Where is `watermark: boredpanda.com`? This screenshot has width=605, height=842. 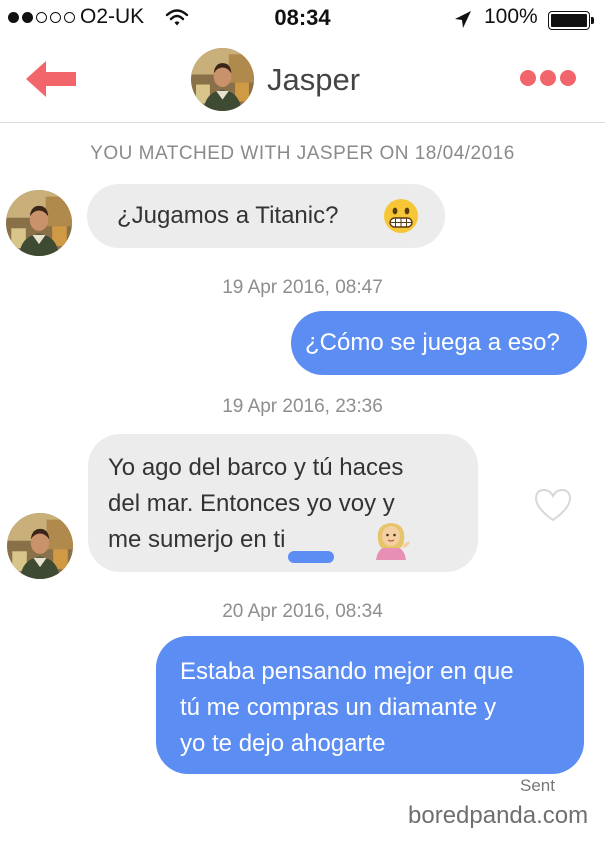 watermark: boredpanda.com is located at coordinates (498, 815).